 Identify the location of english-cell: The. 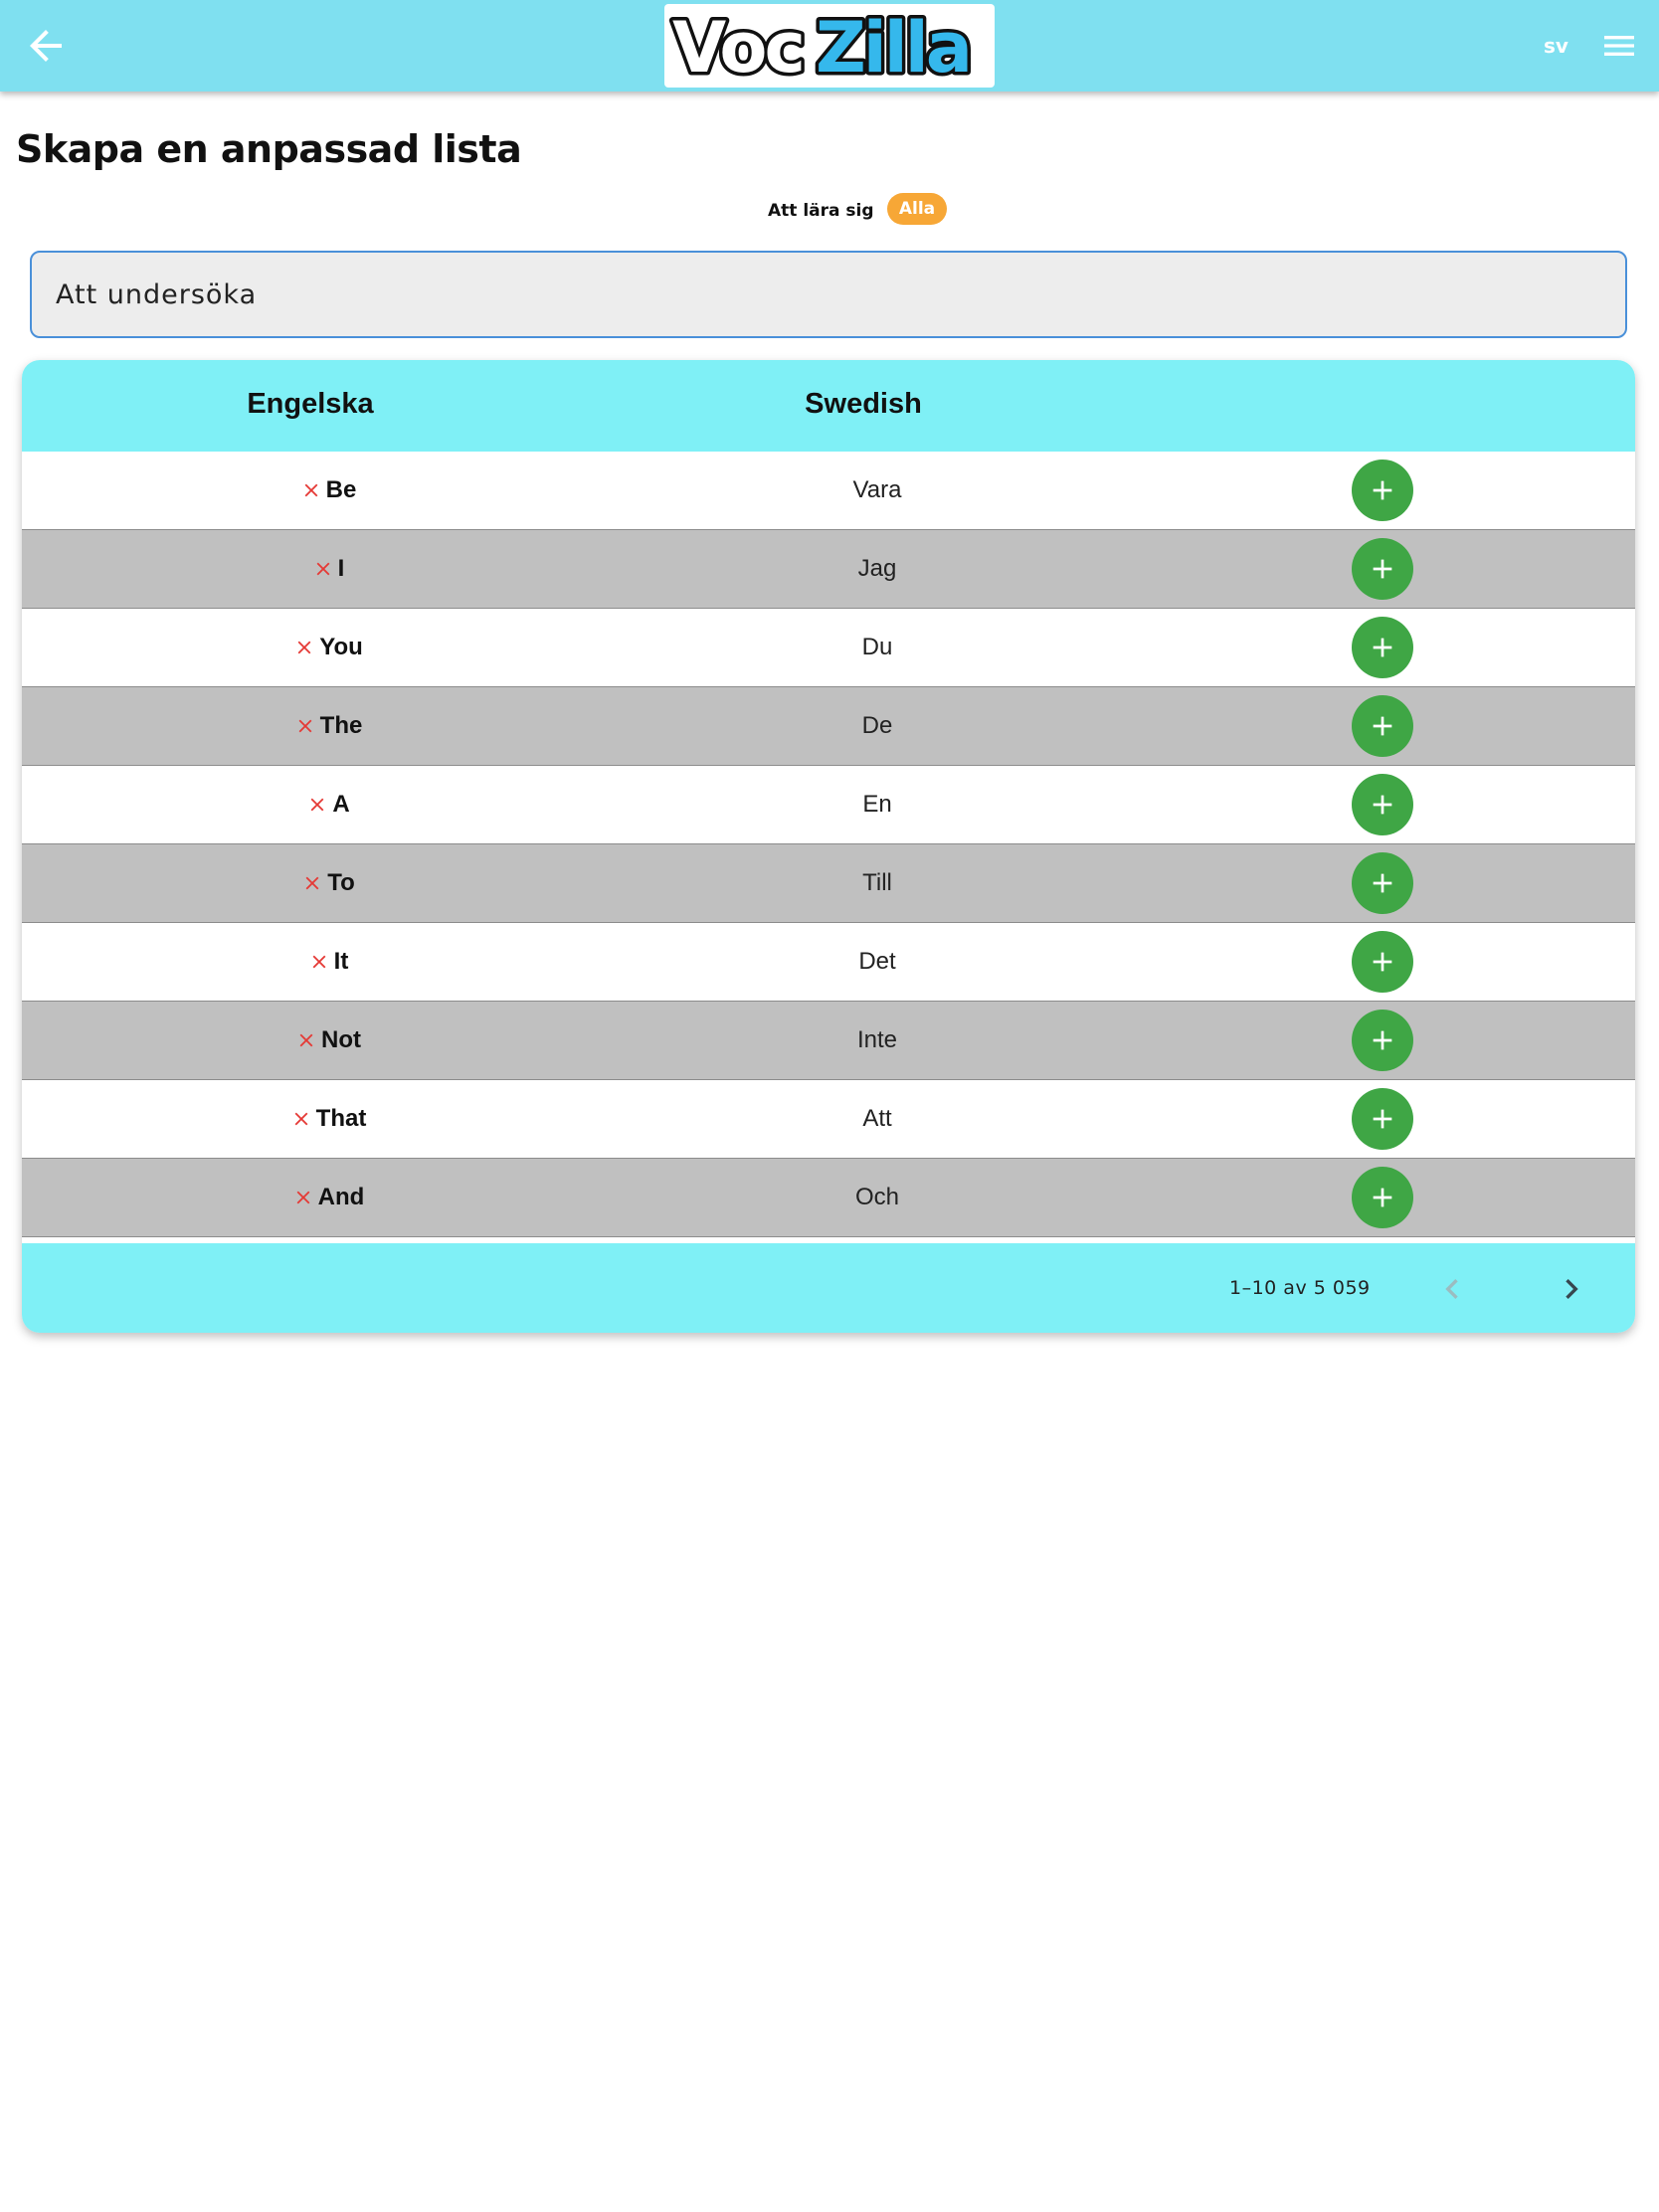
(328, 726).